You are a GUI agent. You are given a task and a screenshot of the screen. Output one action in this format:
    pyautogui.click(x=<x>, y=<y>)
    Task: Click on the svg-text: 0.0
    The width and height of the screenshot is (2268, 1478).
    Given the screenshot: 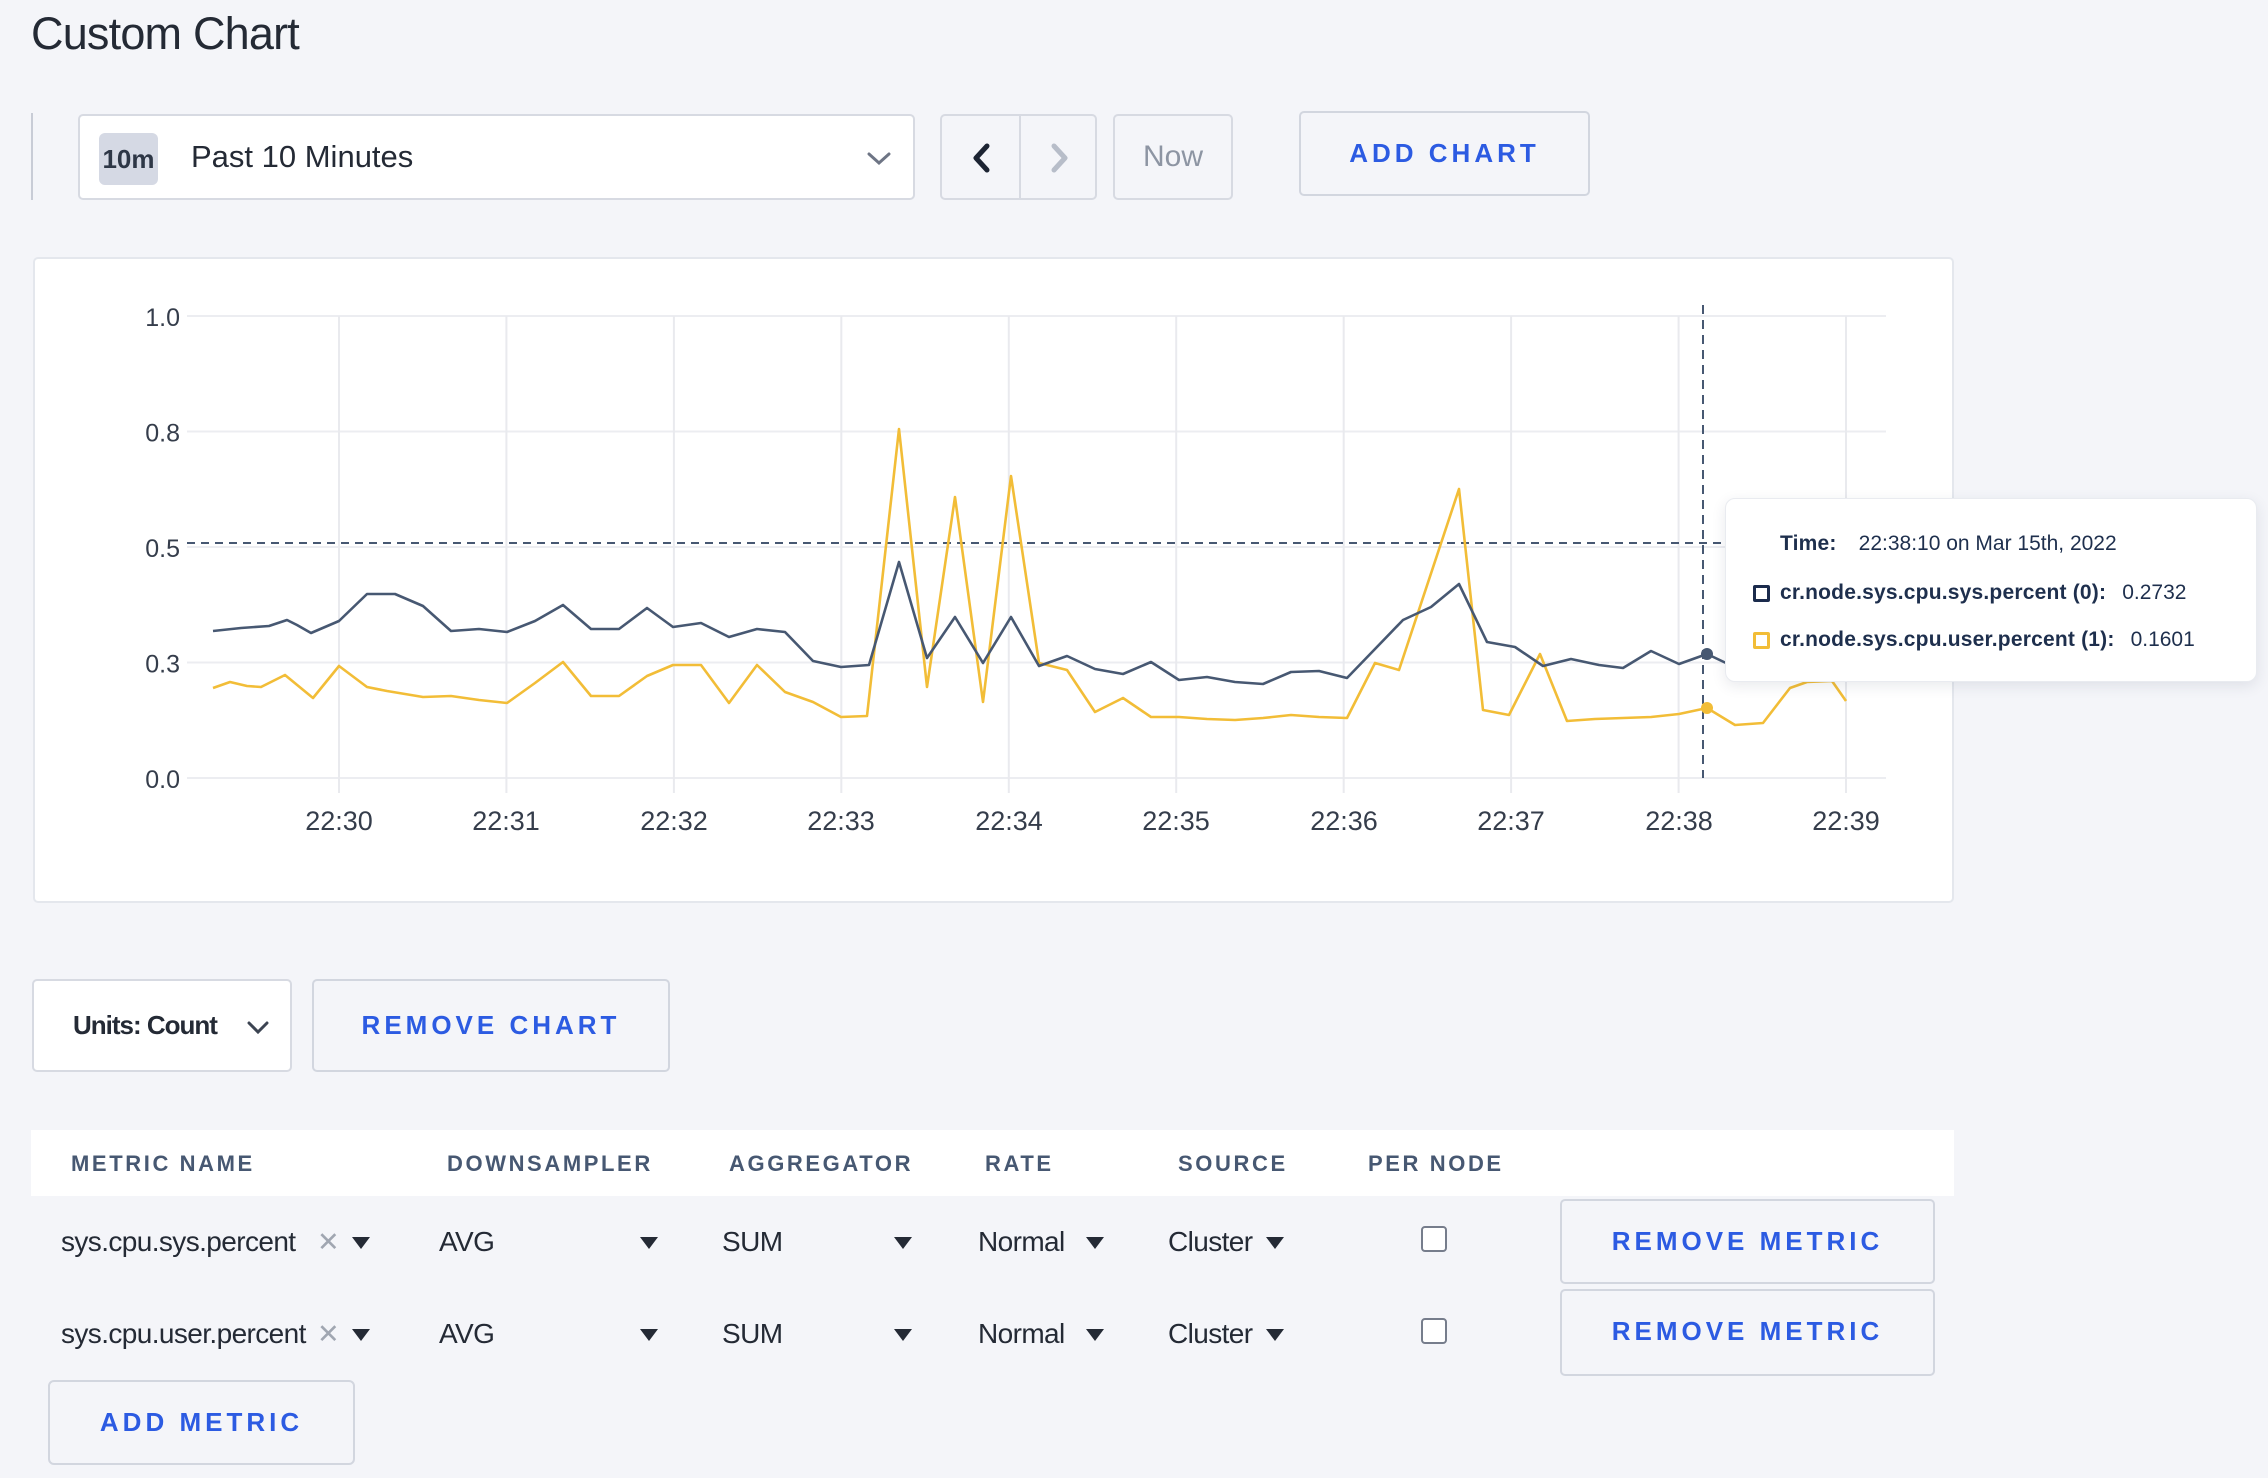 What is the action you would take?
    pyautogui.click(x=162, y=780)
    